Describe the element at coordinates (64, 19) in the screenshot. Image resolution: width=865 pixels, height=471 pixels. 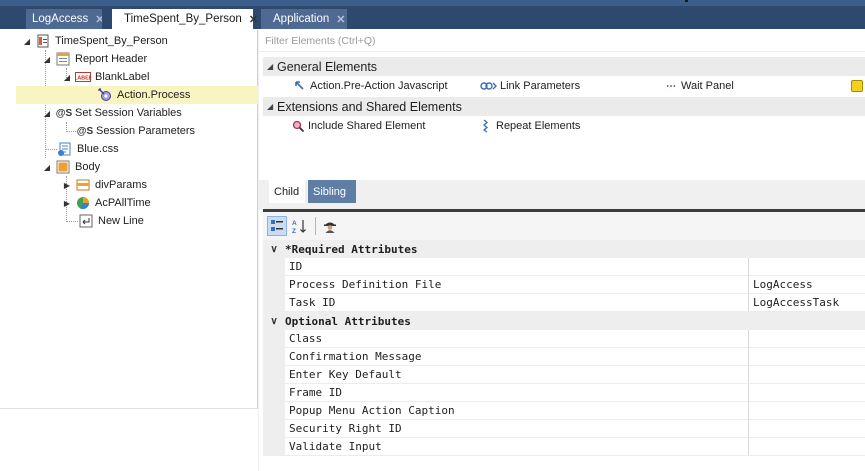
I see `tab-logaccess: LogAccess ✕` at that location.